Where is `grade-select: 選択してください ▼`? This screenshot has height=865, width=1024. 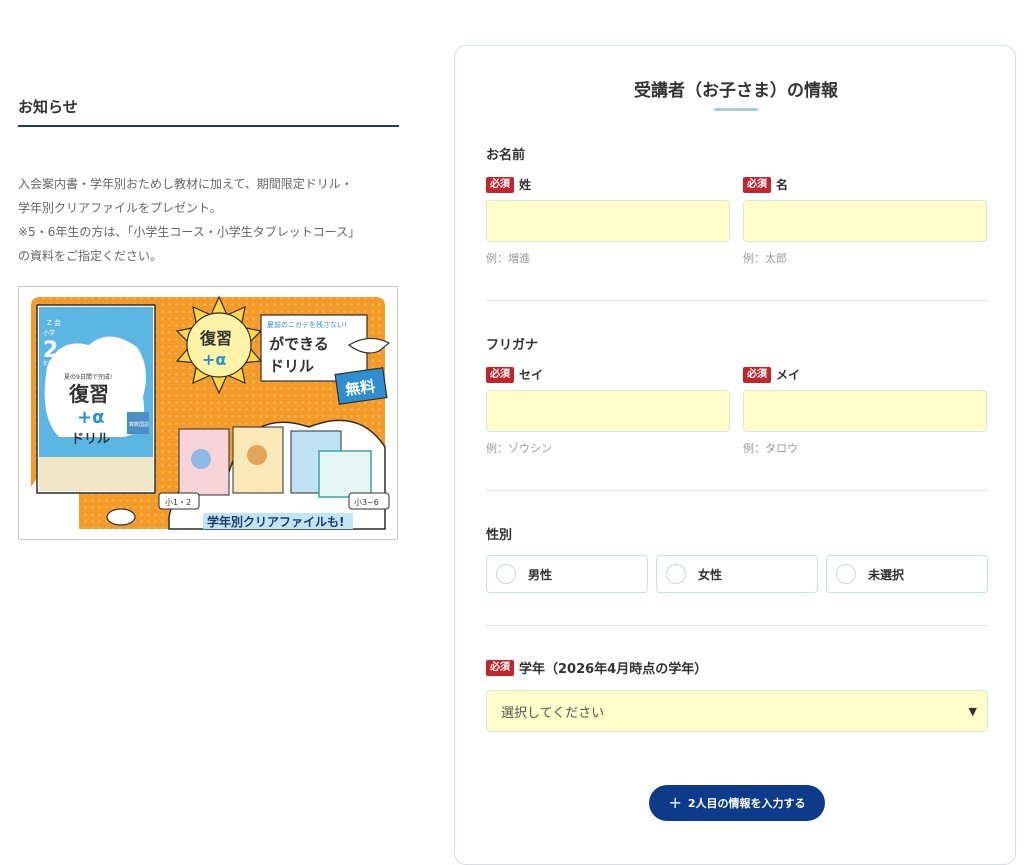
grade-select: 選択してください ▼ is located at coordinates (737, 711).